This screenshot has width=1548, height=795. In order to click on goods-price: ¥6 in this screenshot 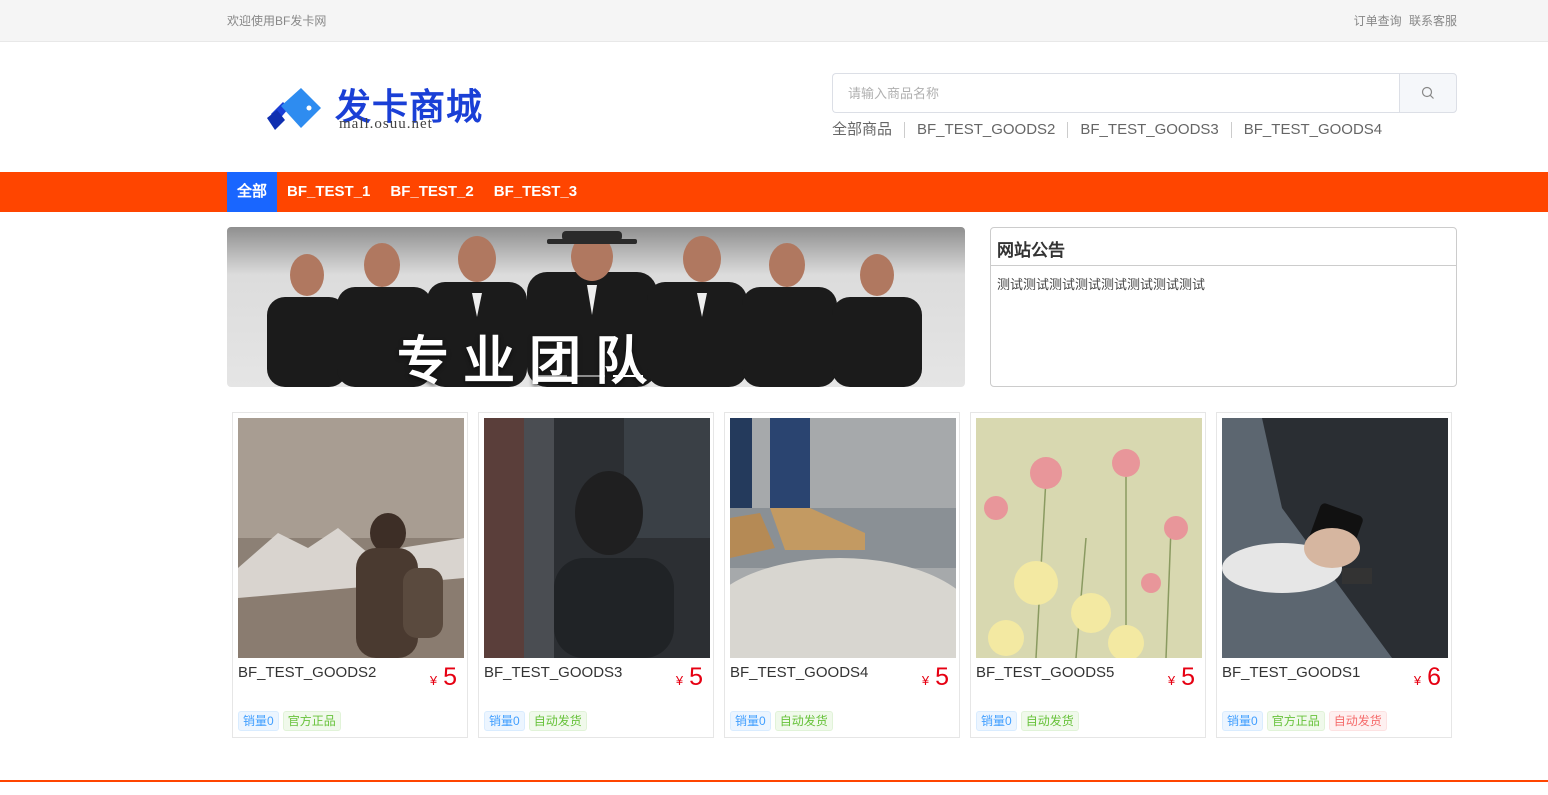, I will do `click(1427, 677)`.